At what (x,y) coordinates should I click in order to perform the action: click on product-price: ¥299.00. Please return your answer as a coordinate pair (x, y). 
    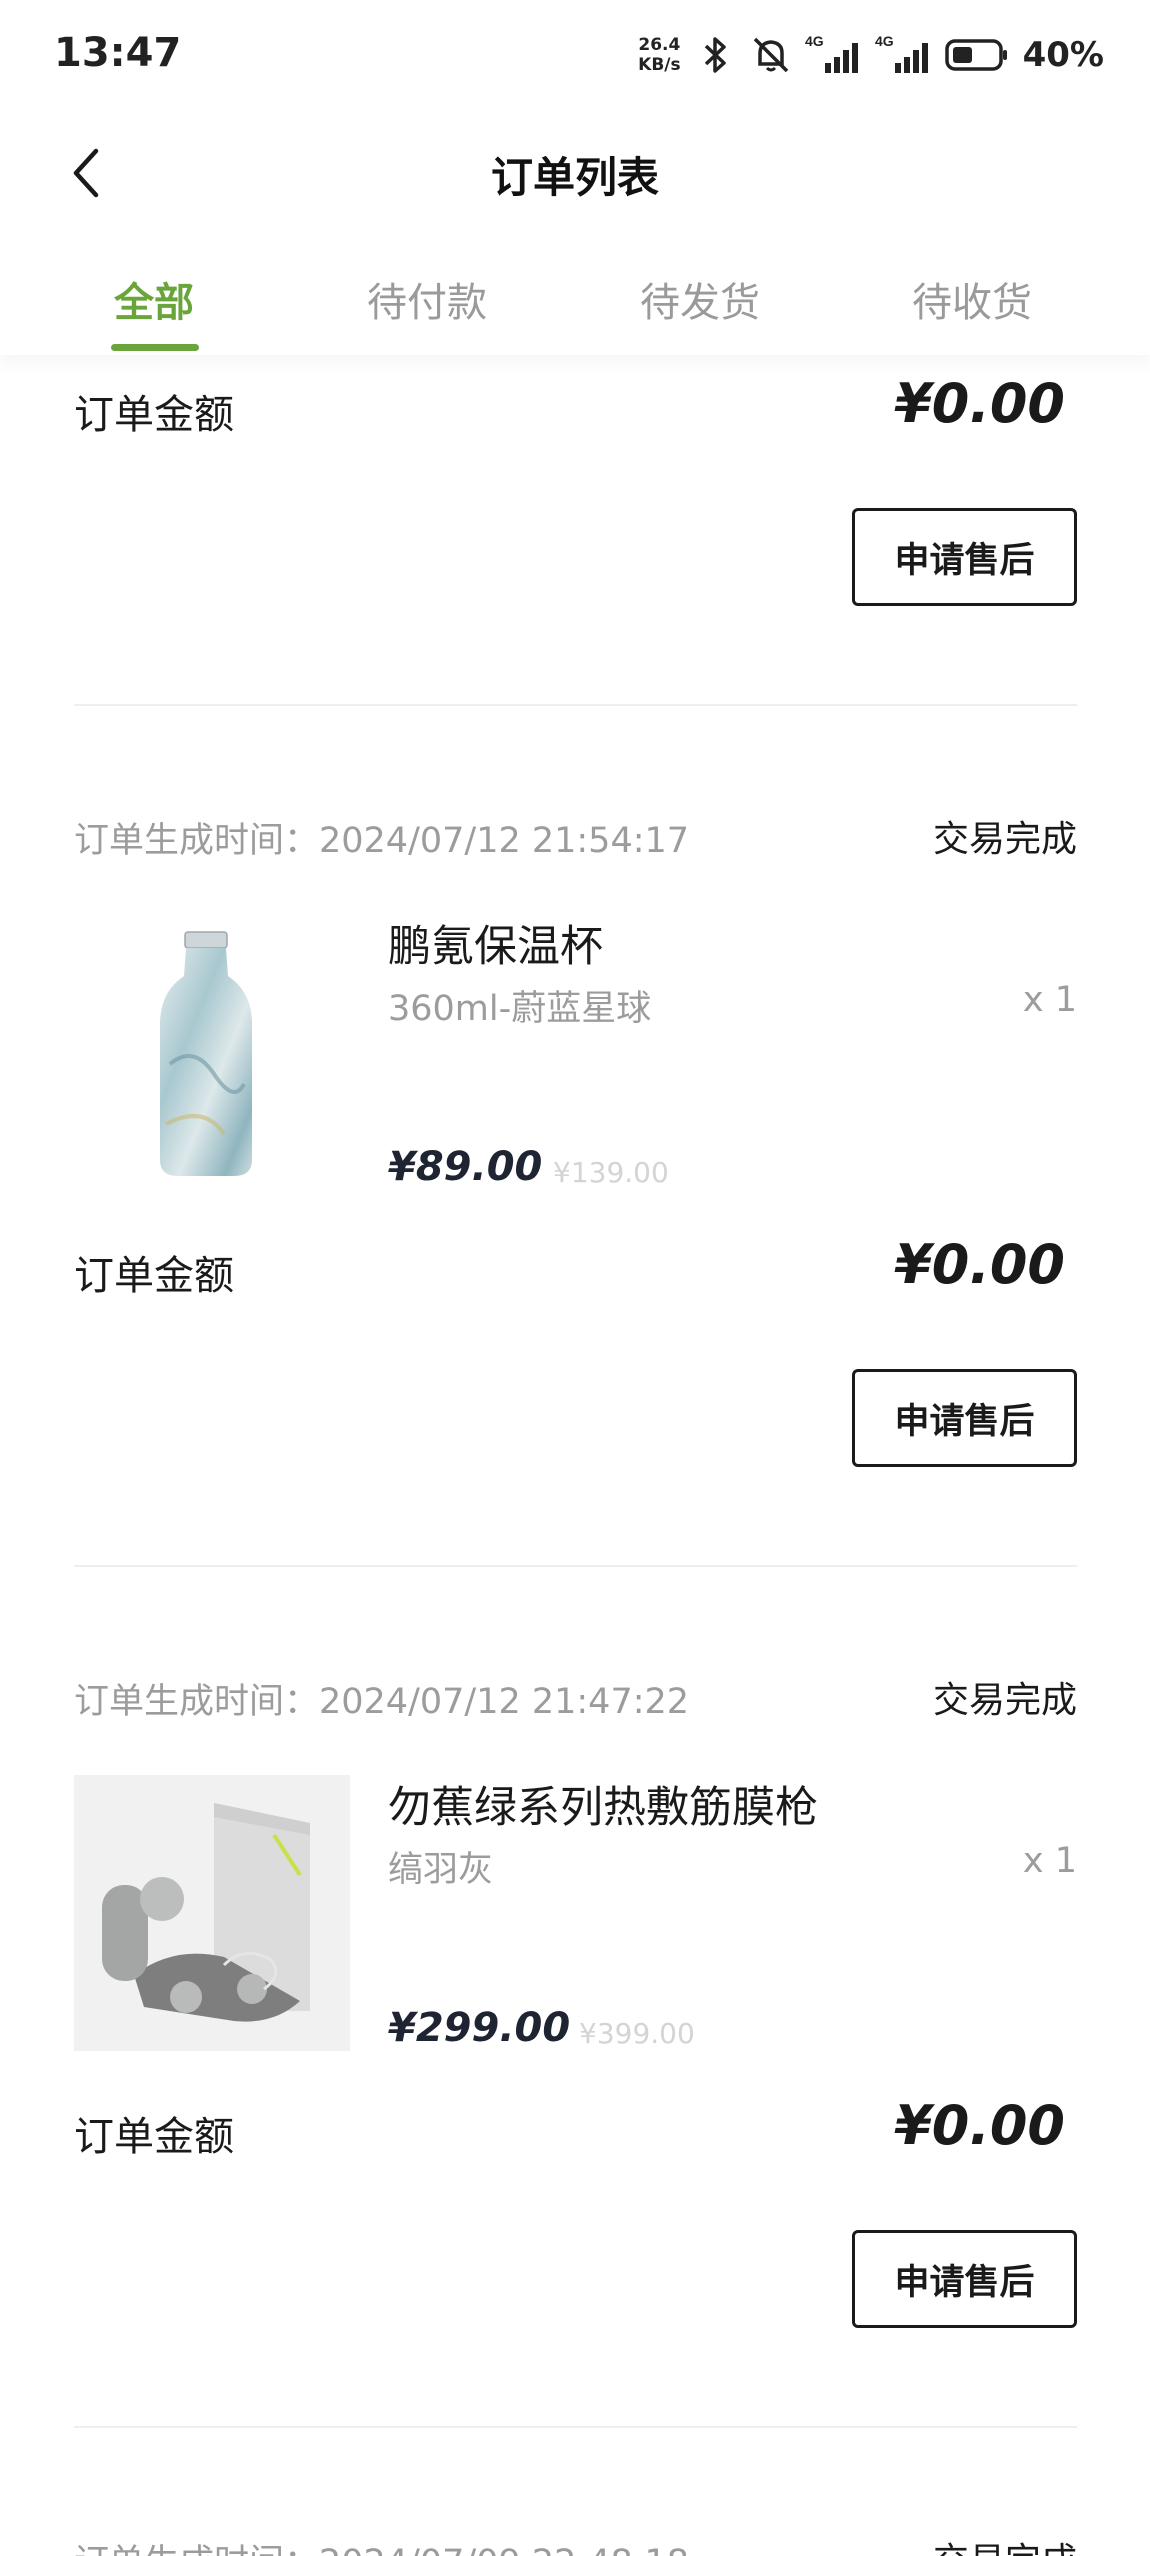
    Looking at the image, I should click on (479, 2028).